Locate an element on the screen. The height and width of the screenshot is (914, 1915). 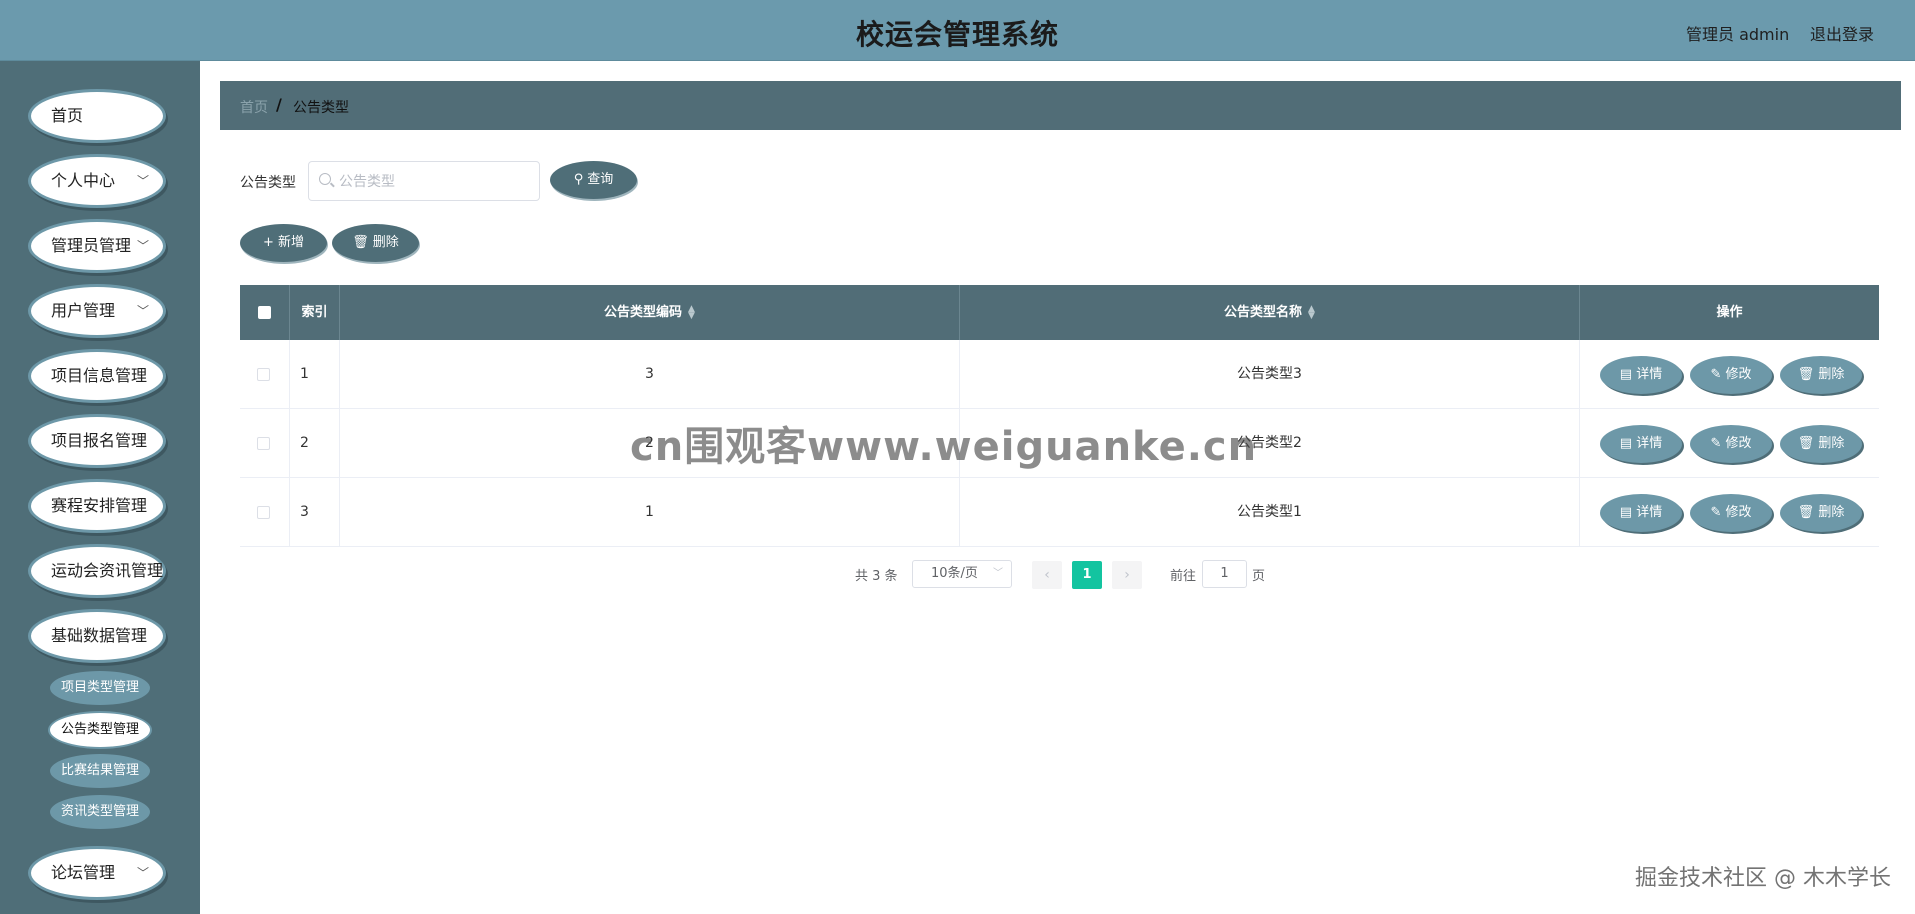
goto-suffix: 页 is located at coordinates (1259, 576).